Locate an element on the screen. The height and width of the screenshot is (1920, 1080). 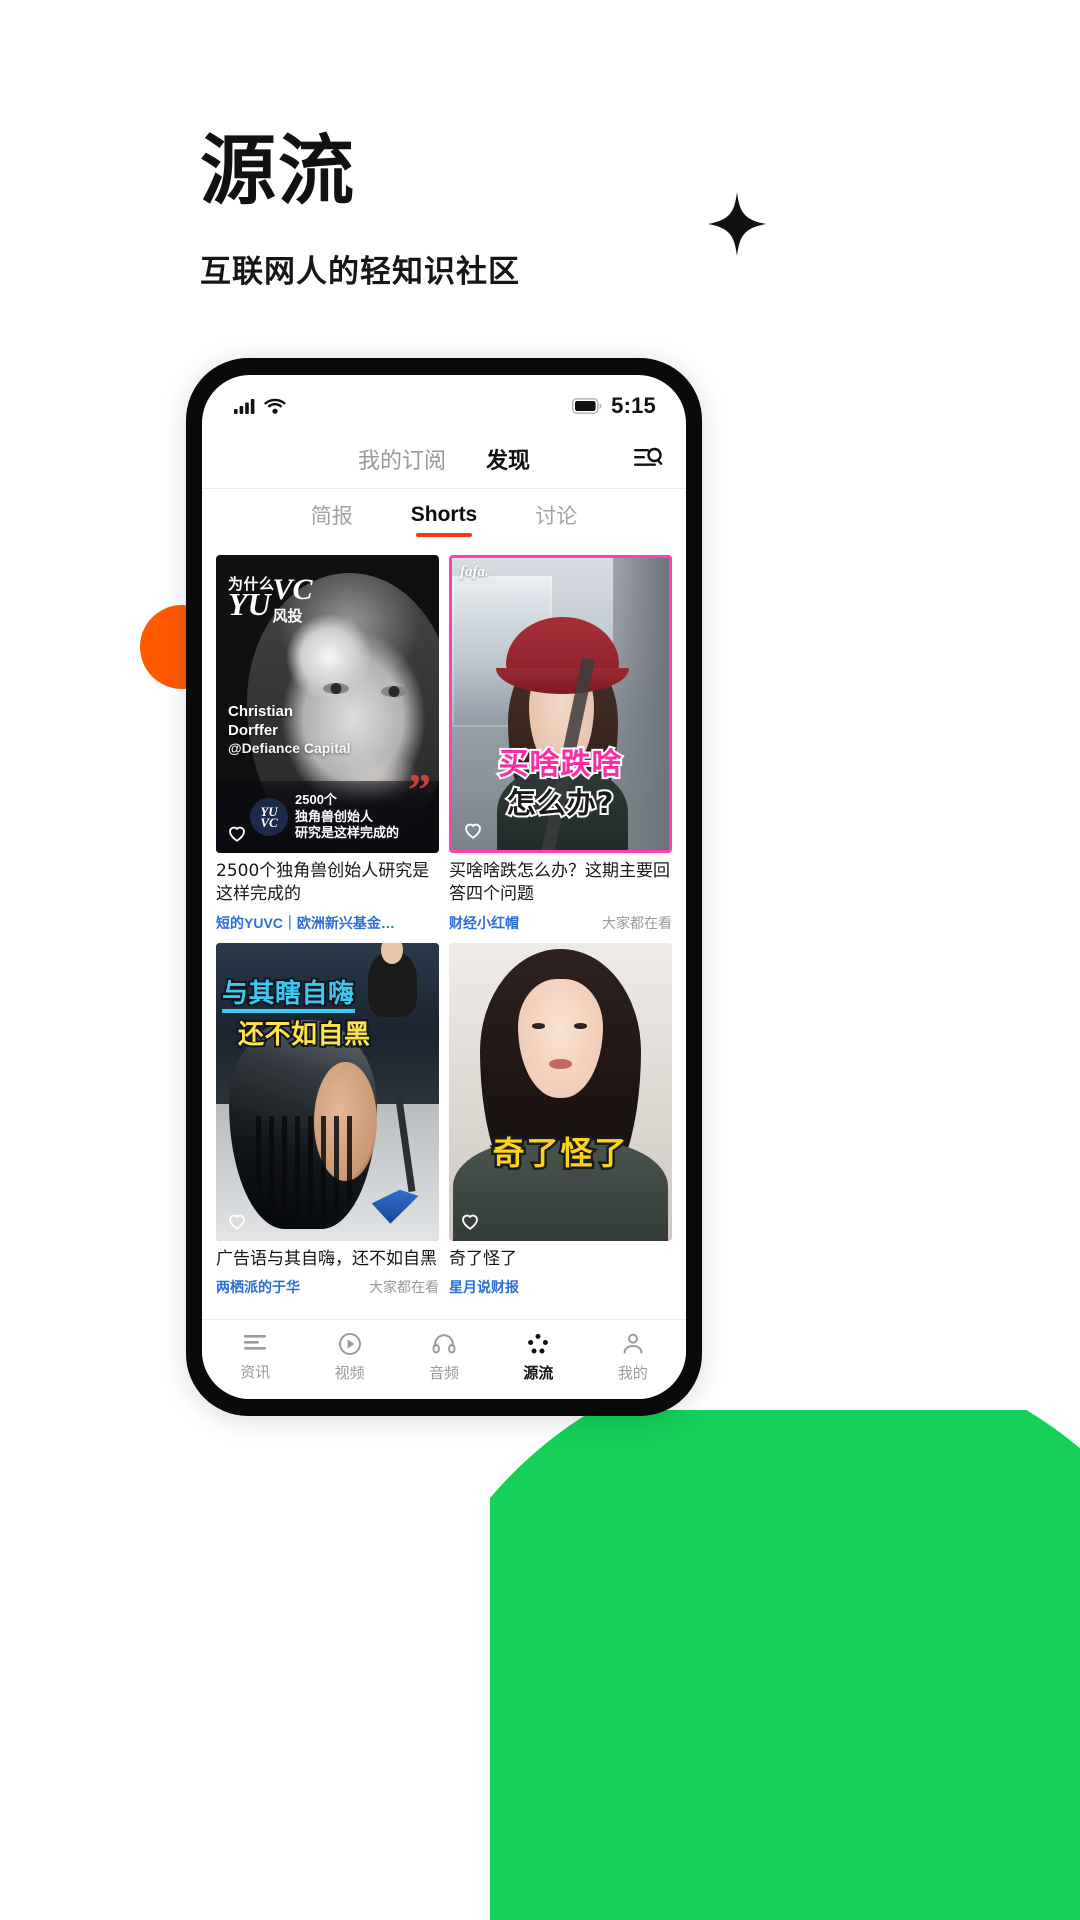
top-tab-bar: 我的订阅 发现 is located at coordinates (444, 459).